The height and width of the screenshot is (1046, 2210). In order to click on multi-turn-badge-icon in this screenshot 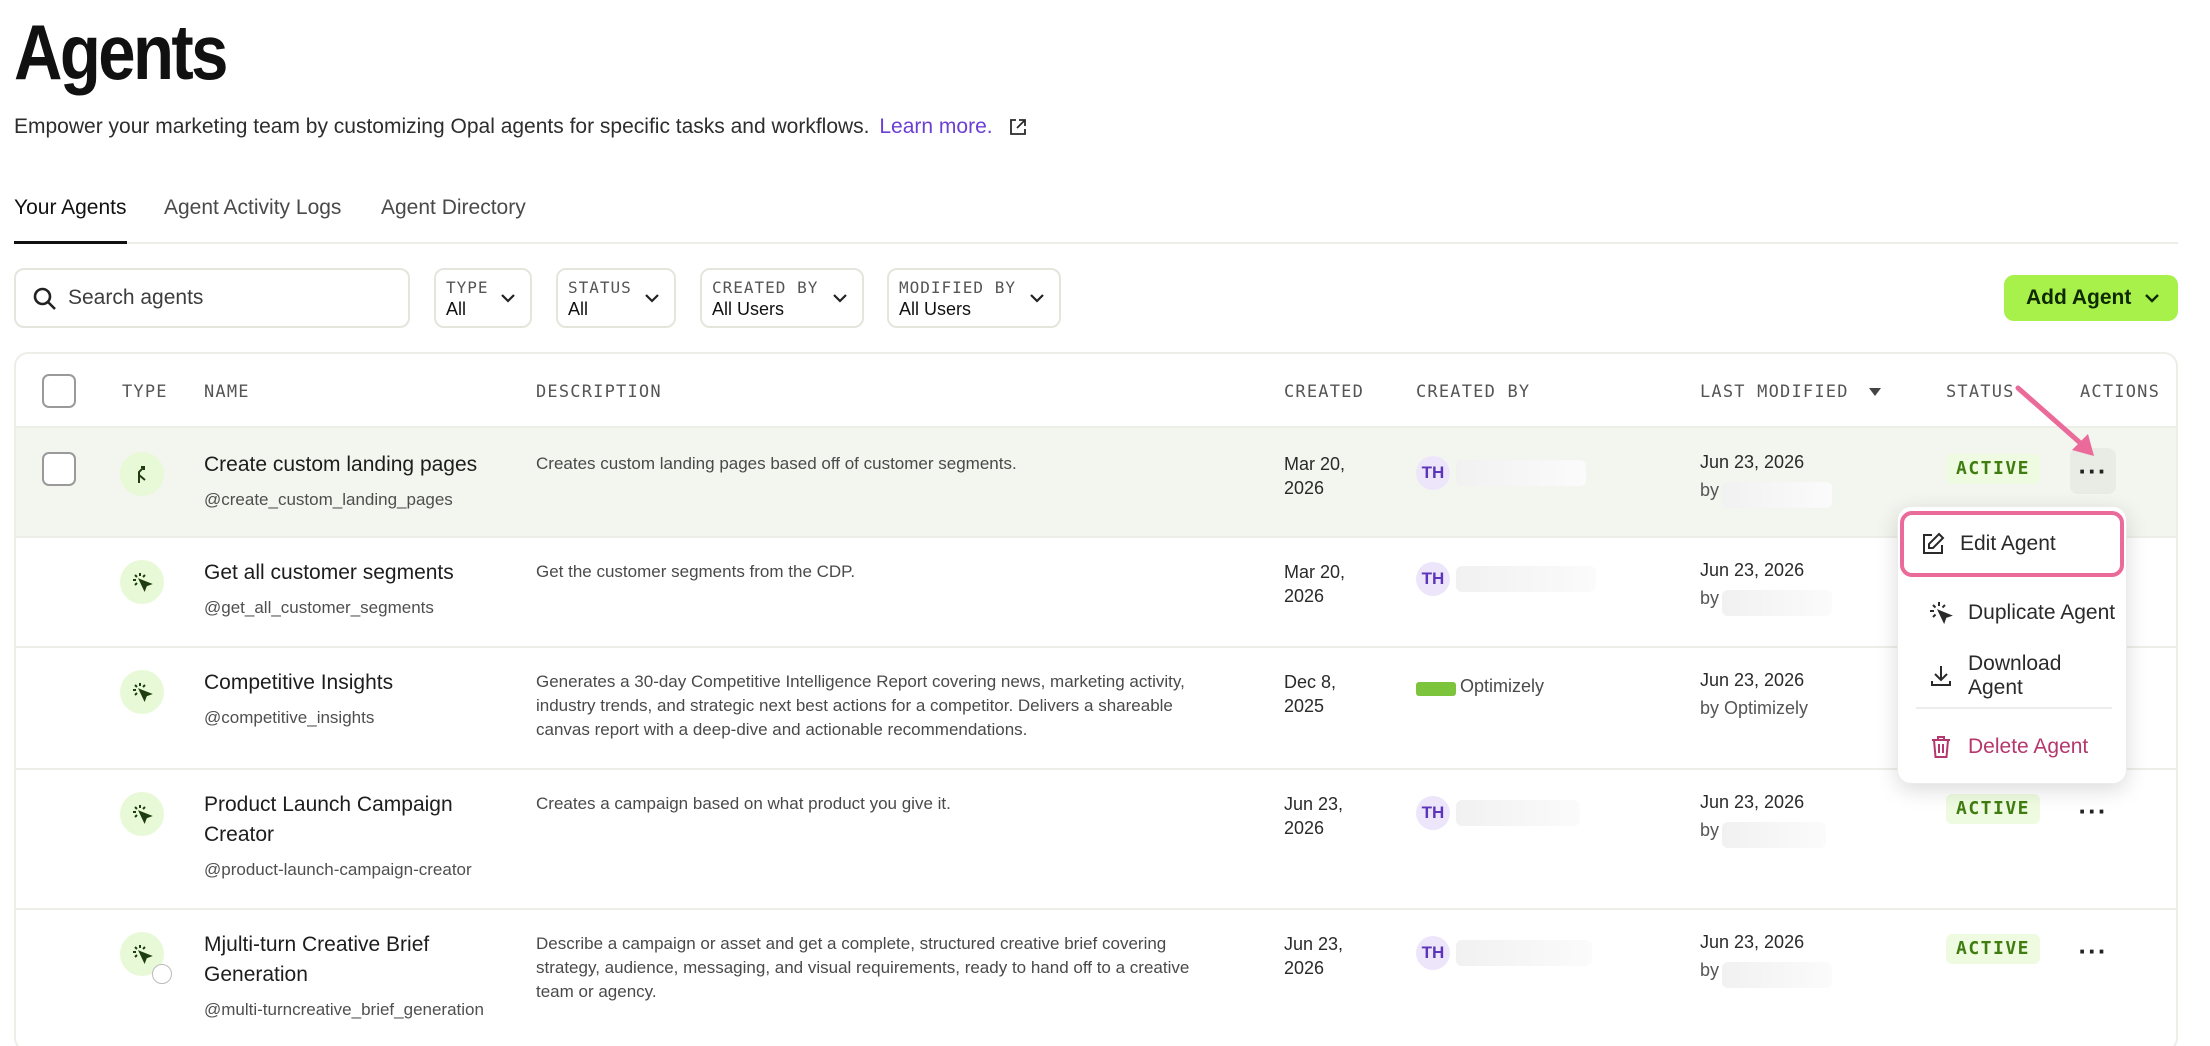, I will do `click(162, 974)`.